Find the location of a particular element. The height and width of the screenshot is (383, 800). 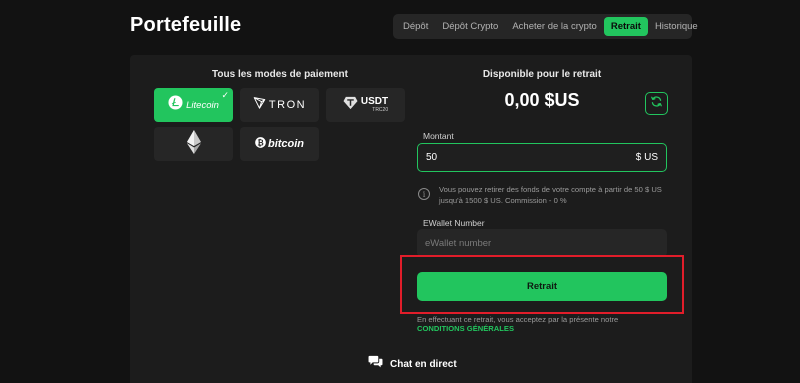

chat-icon is located at coordinates (375, 364).